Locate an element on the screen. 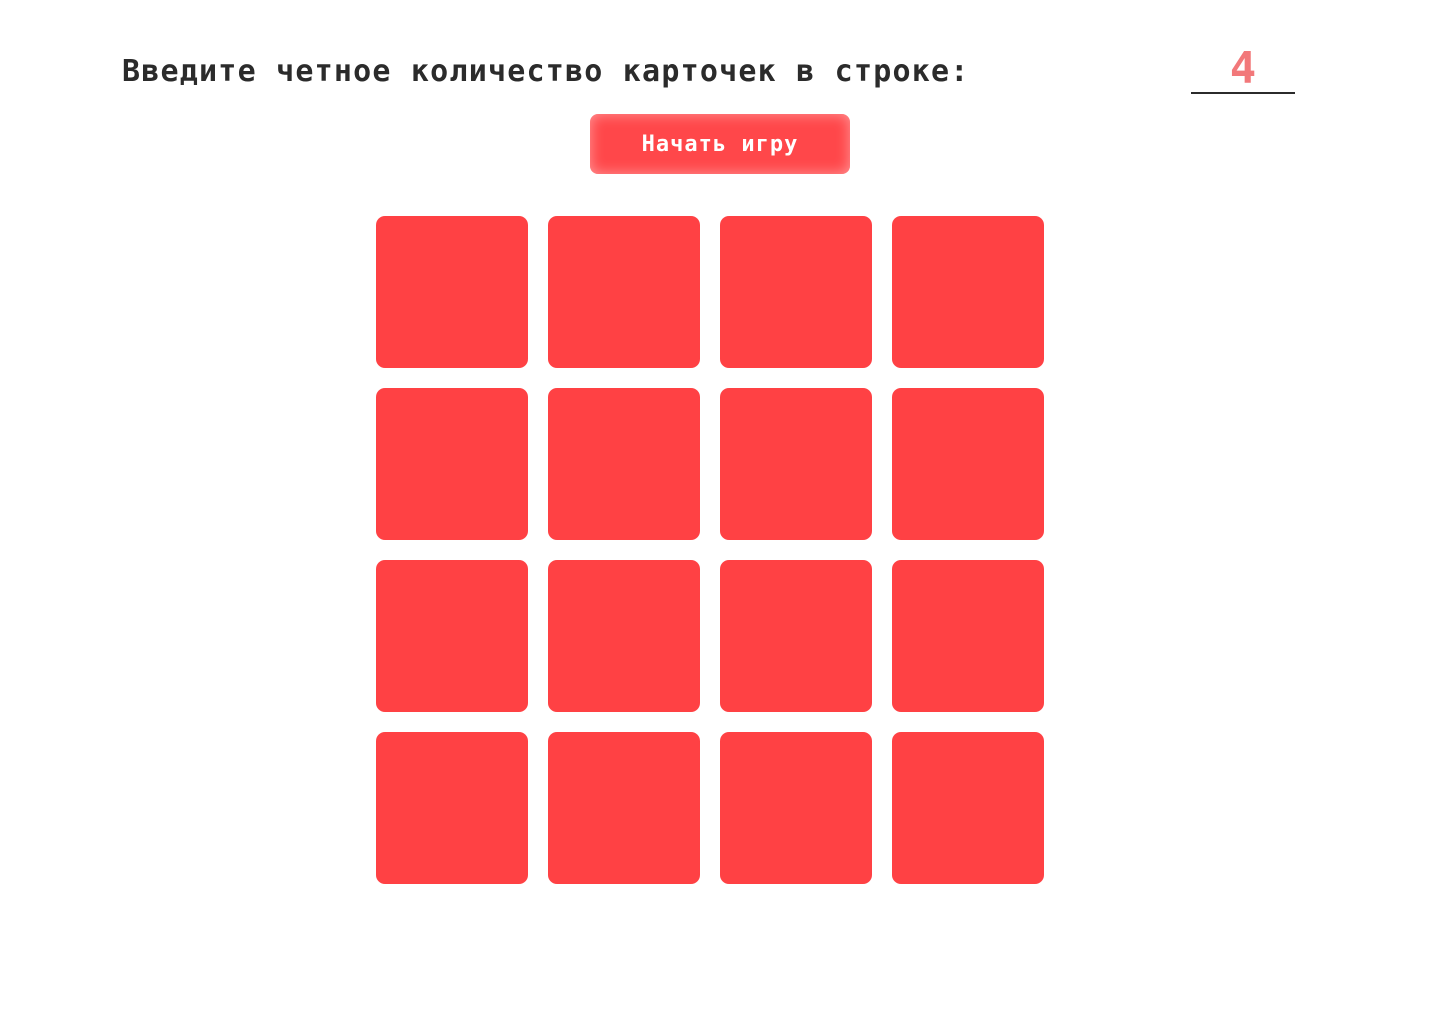 The width and height of the screenshot is (1439, 1017). start-game-button: Начать игру is located at coordinates (720, 144).